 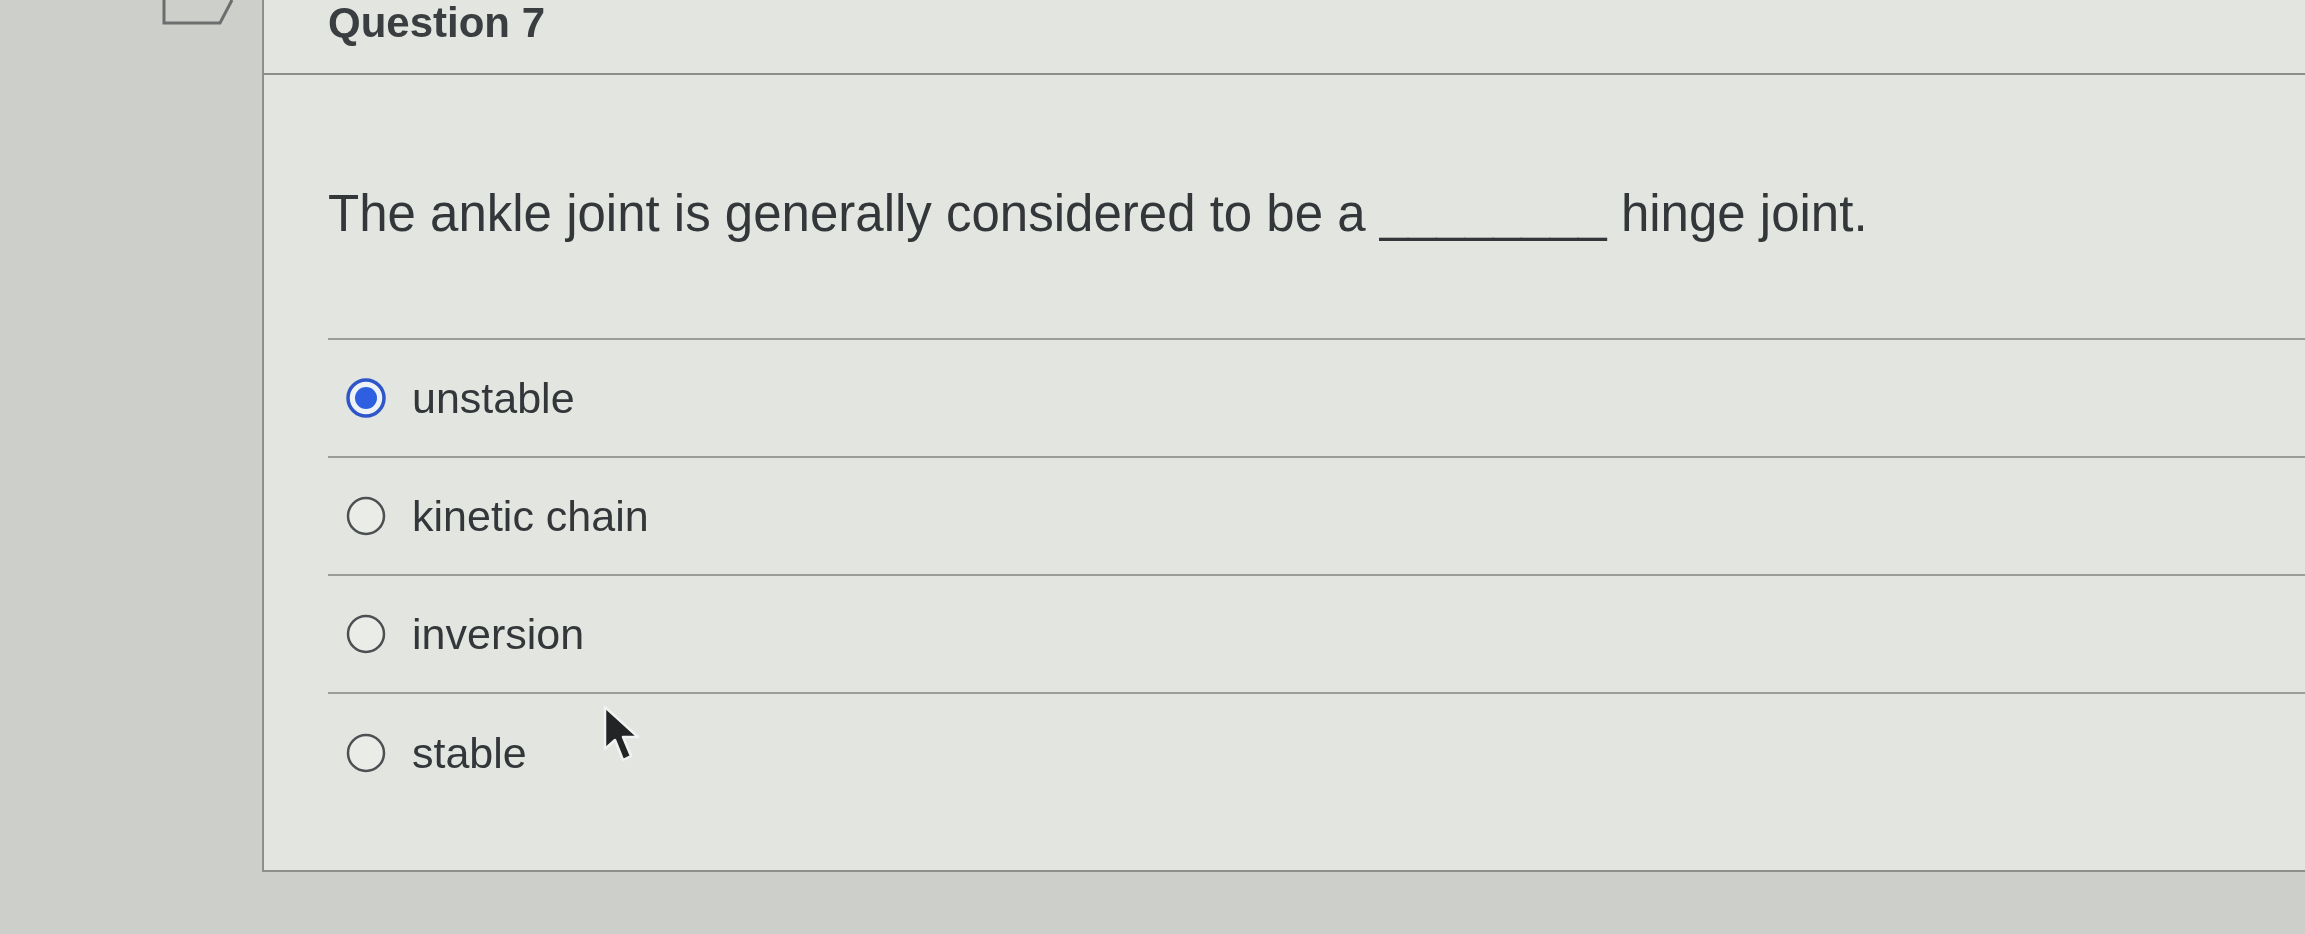 I want to click on mouse-pointer-icon, so click(x=622, y=734).